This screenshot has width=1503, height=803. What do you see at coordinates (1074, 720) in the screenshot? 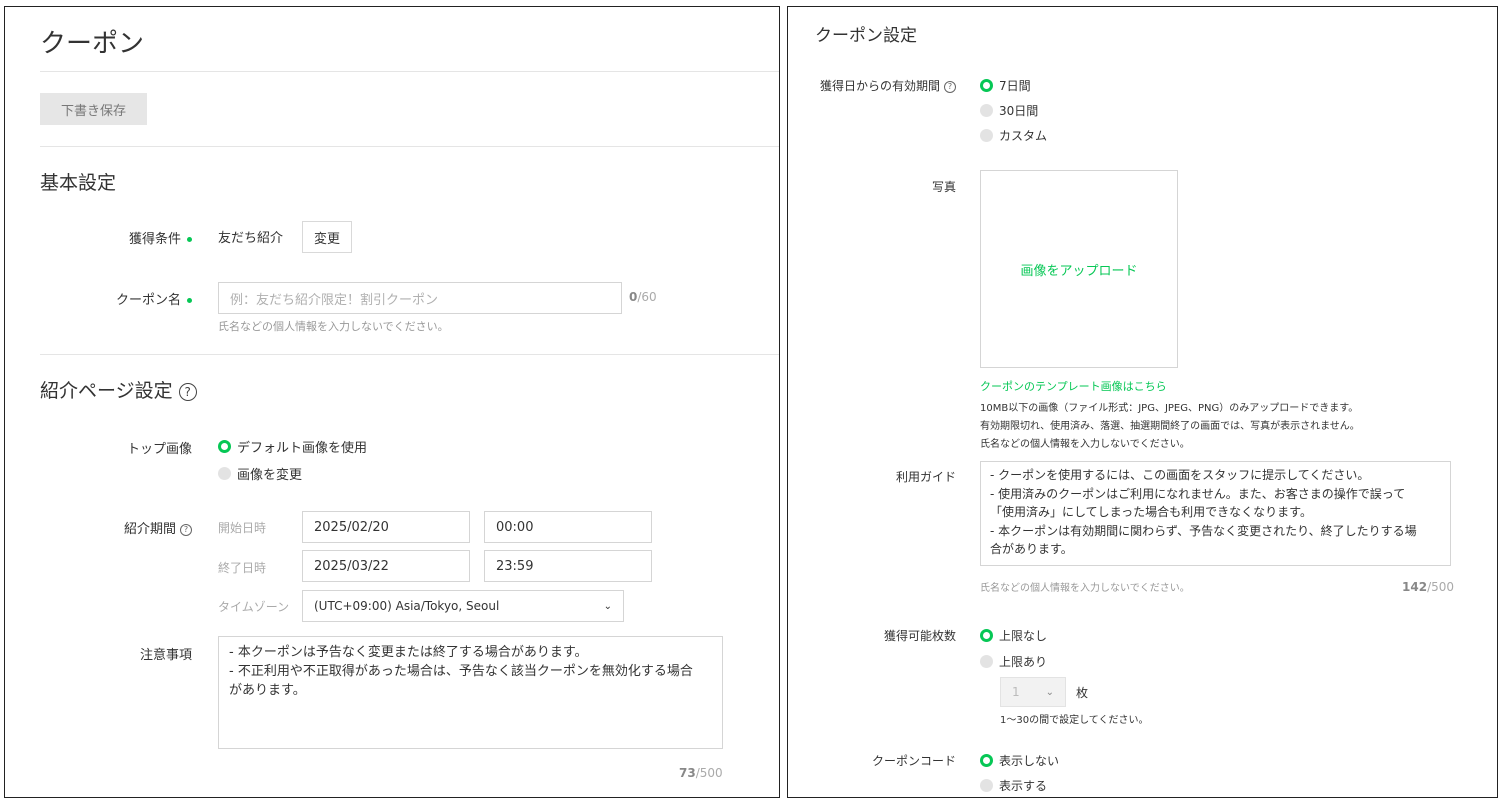
I see `limit-hint: 1～30の間で設定してください。` at bounding box center [1074, 720].